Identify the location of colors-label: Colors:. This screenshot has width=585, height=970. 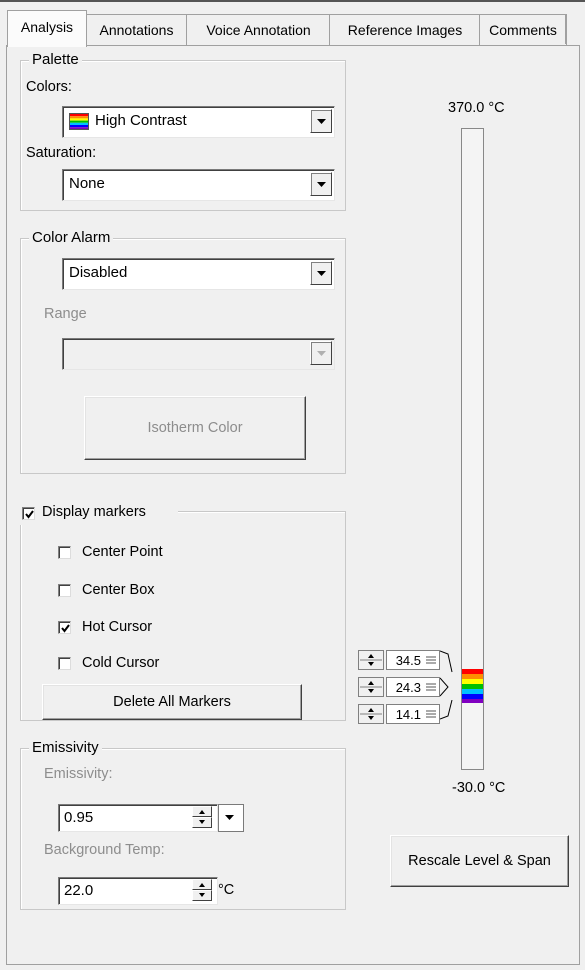
(49, 87).